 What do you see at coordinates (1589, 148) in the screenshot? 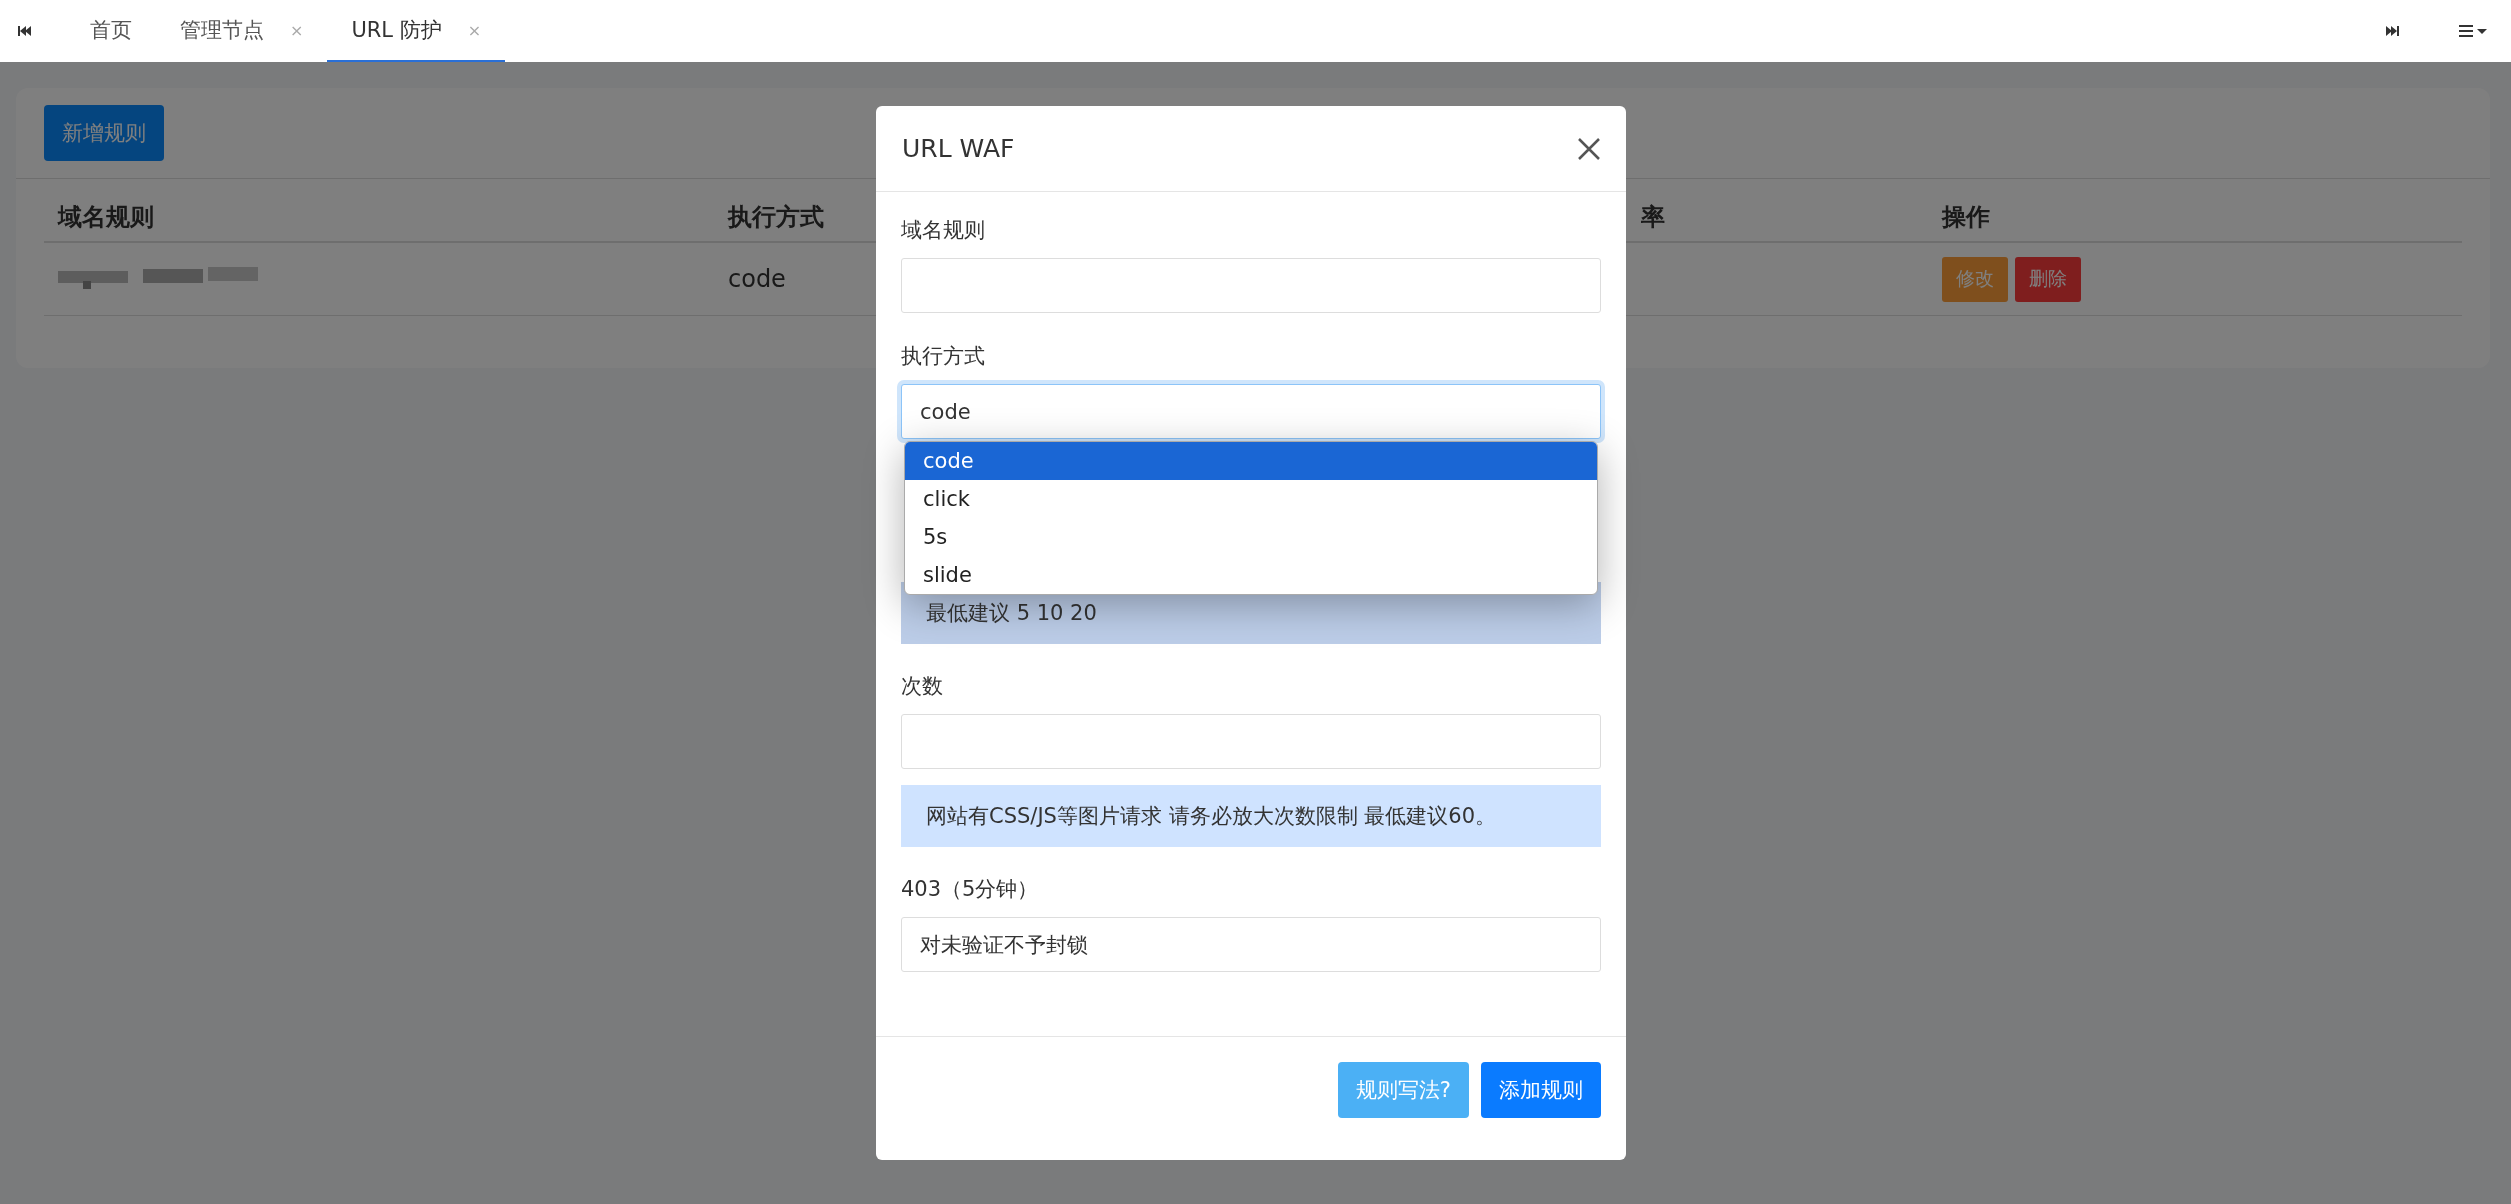
I see `close-icon` at bounding box center [1589, 148].